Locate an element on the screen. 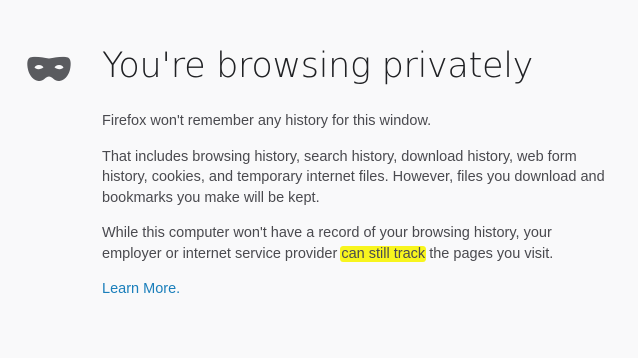 The image size is (638, 358). highlighted-tracking-phrase: can still track is located at coordinates (383, 253).